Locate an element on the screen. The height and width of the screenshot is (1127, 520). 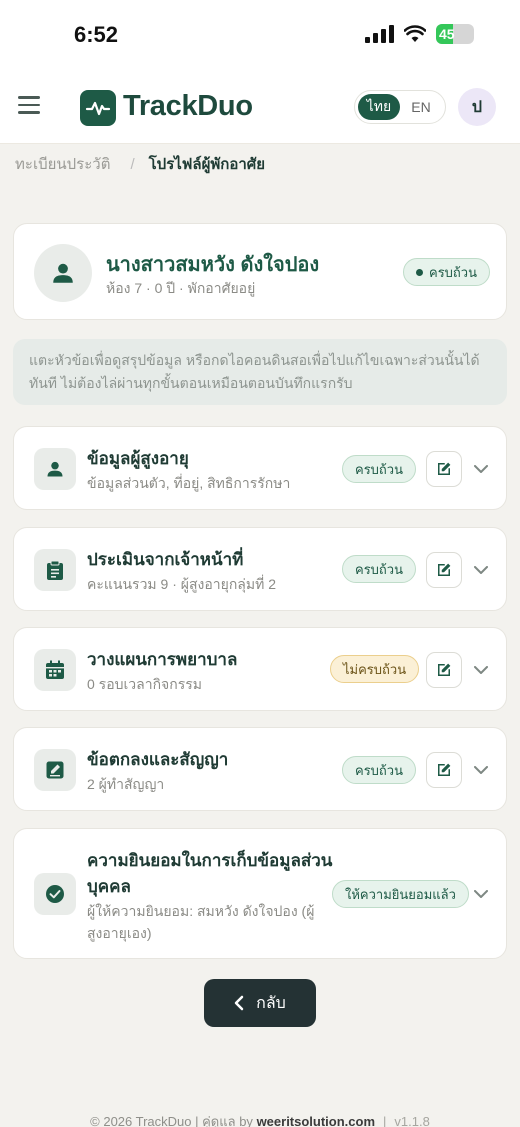
section-title: วางแผนการพยาบาล is located at coordinates (162, 659).